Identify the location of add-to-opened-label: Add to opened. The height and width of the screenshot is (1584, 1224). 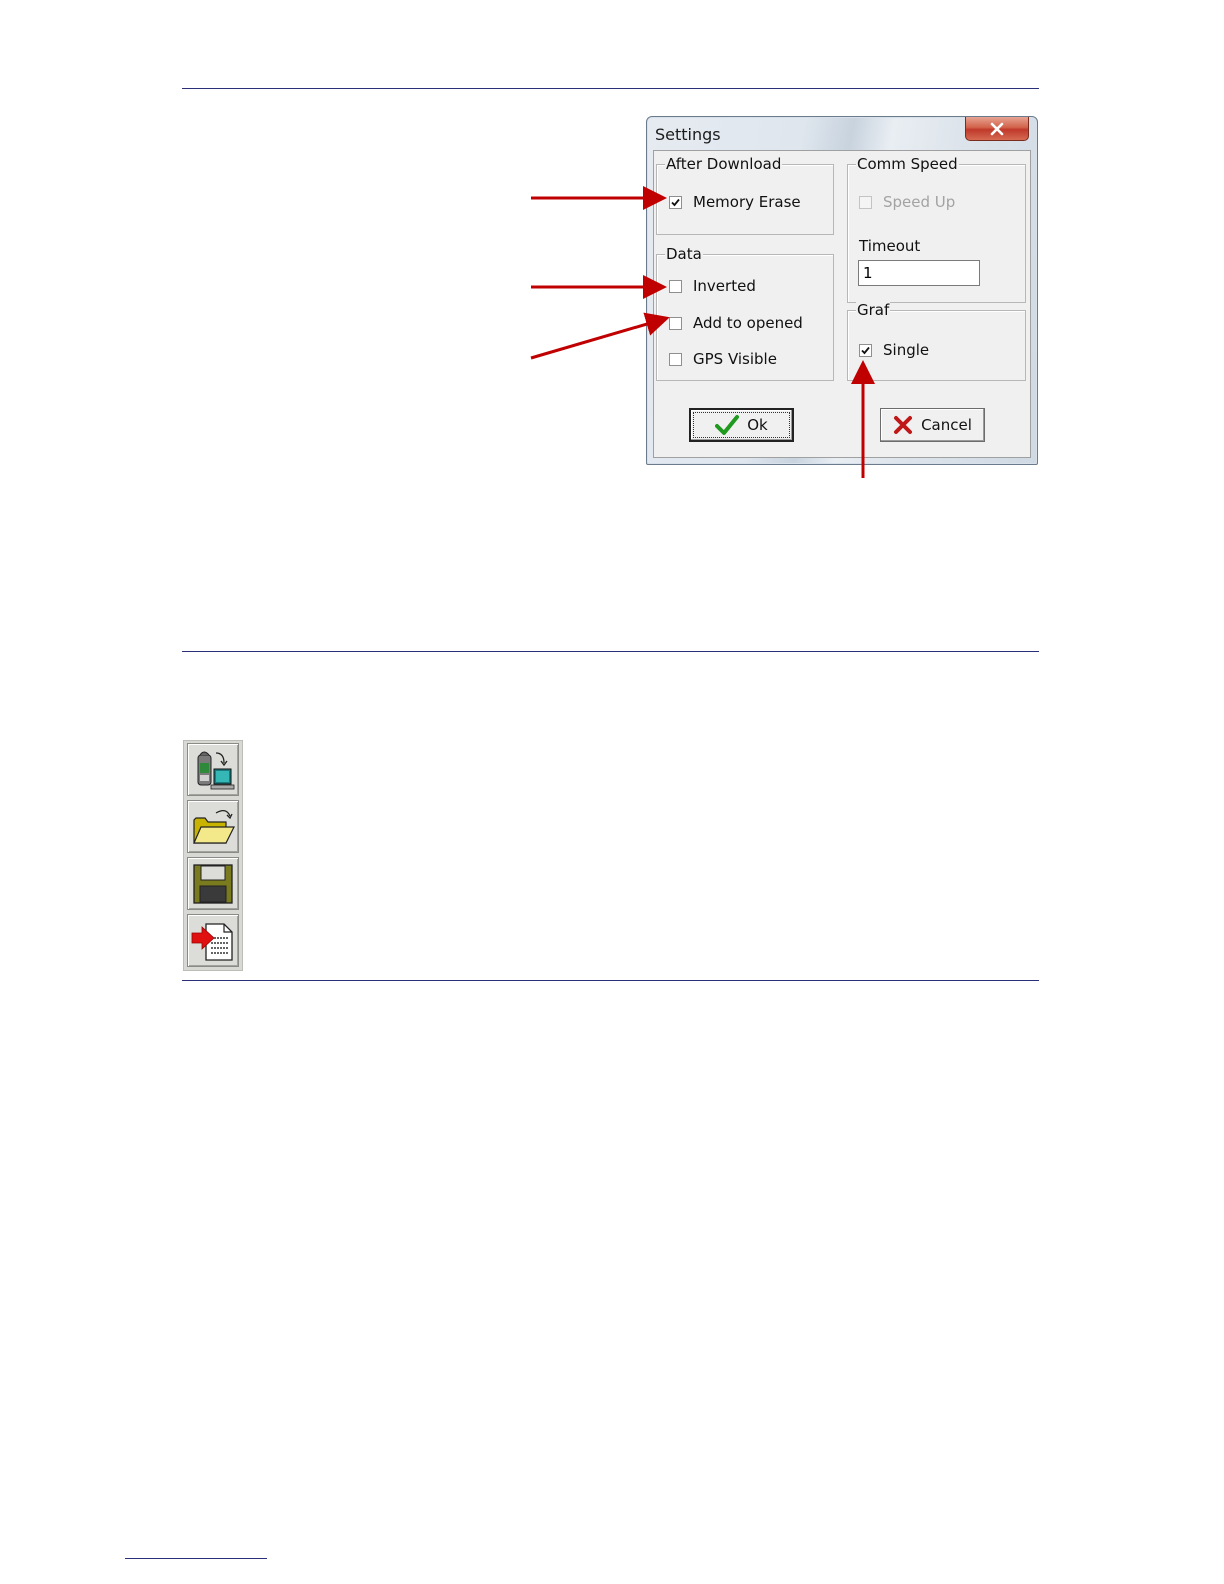
(748, 323).